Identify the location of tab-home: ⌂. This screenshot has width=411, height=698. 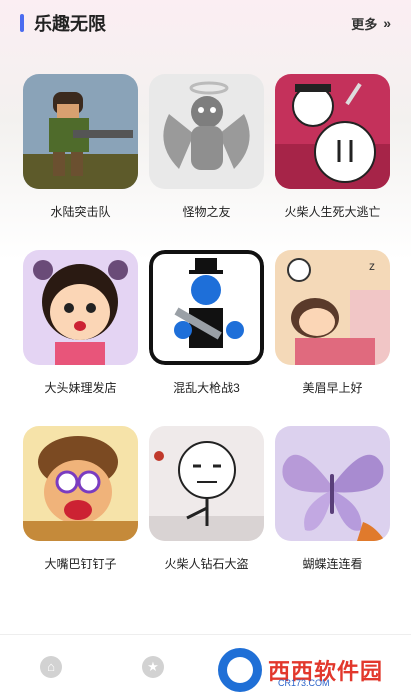
(51, 666).